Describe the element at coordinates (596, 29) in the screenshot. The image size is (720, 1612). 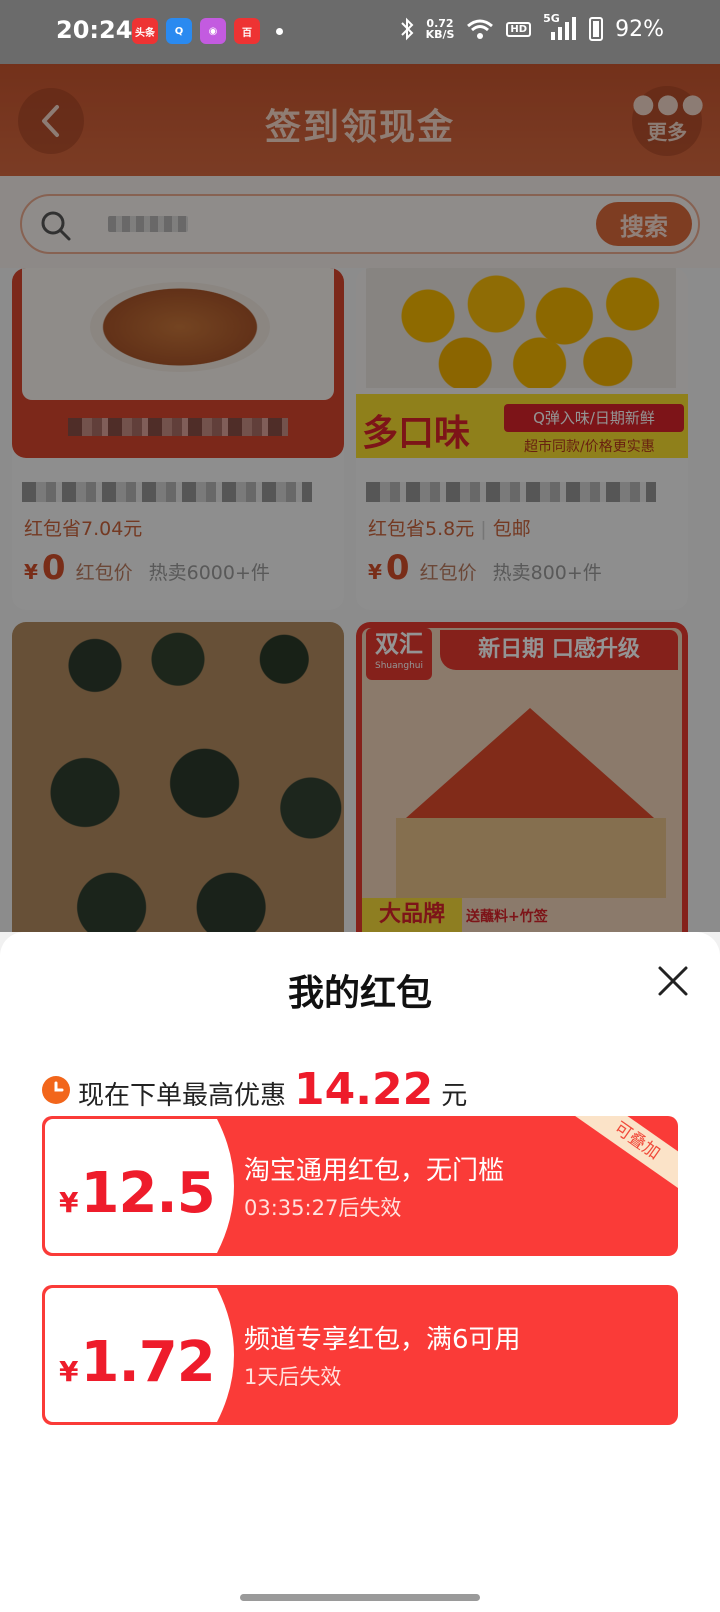
I see `battery-icon` at that location.